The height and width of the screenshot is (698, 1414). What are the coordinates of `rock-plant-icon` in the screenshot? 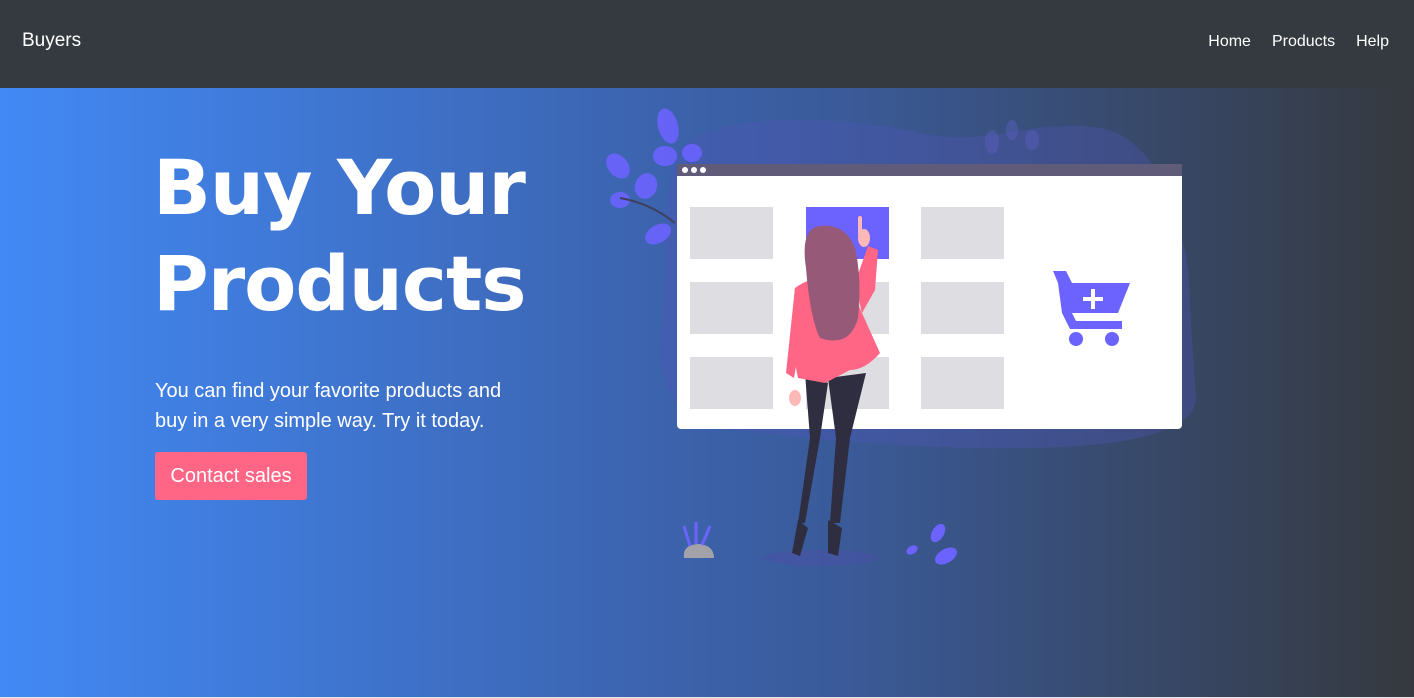 It's located at (698, 540).